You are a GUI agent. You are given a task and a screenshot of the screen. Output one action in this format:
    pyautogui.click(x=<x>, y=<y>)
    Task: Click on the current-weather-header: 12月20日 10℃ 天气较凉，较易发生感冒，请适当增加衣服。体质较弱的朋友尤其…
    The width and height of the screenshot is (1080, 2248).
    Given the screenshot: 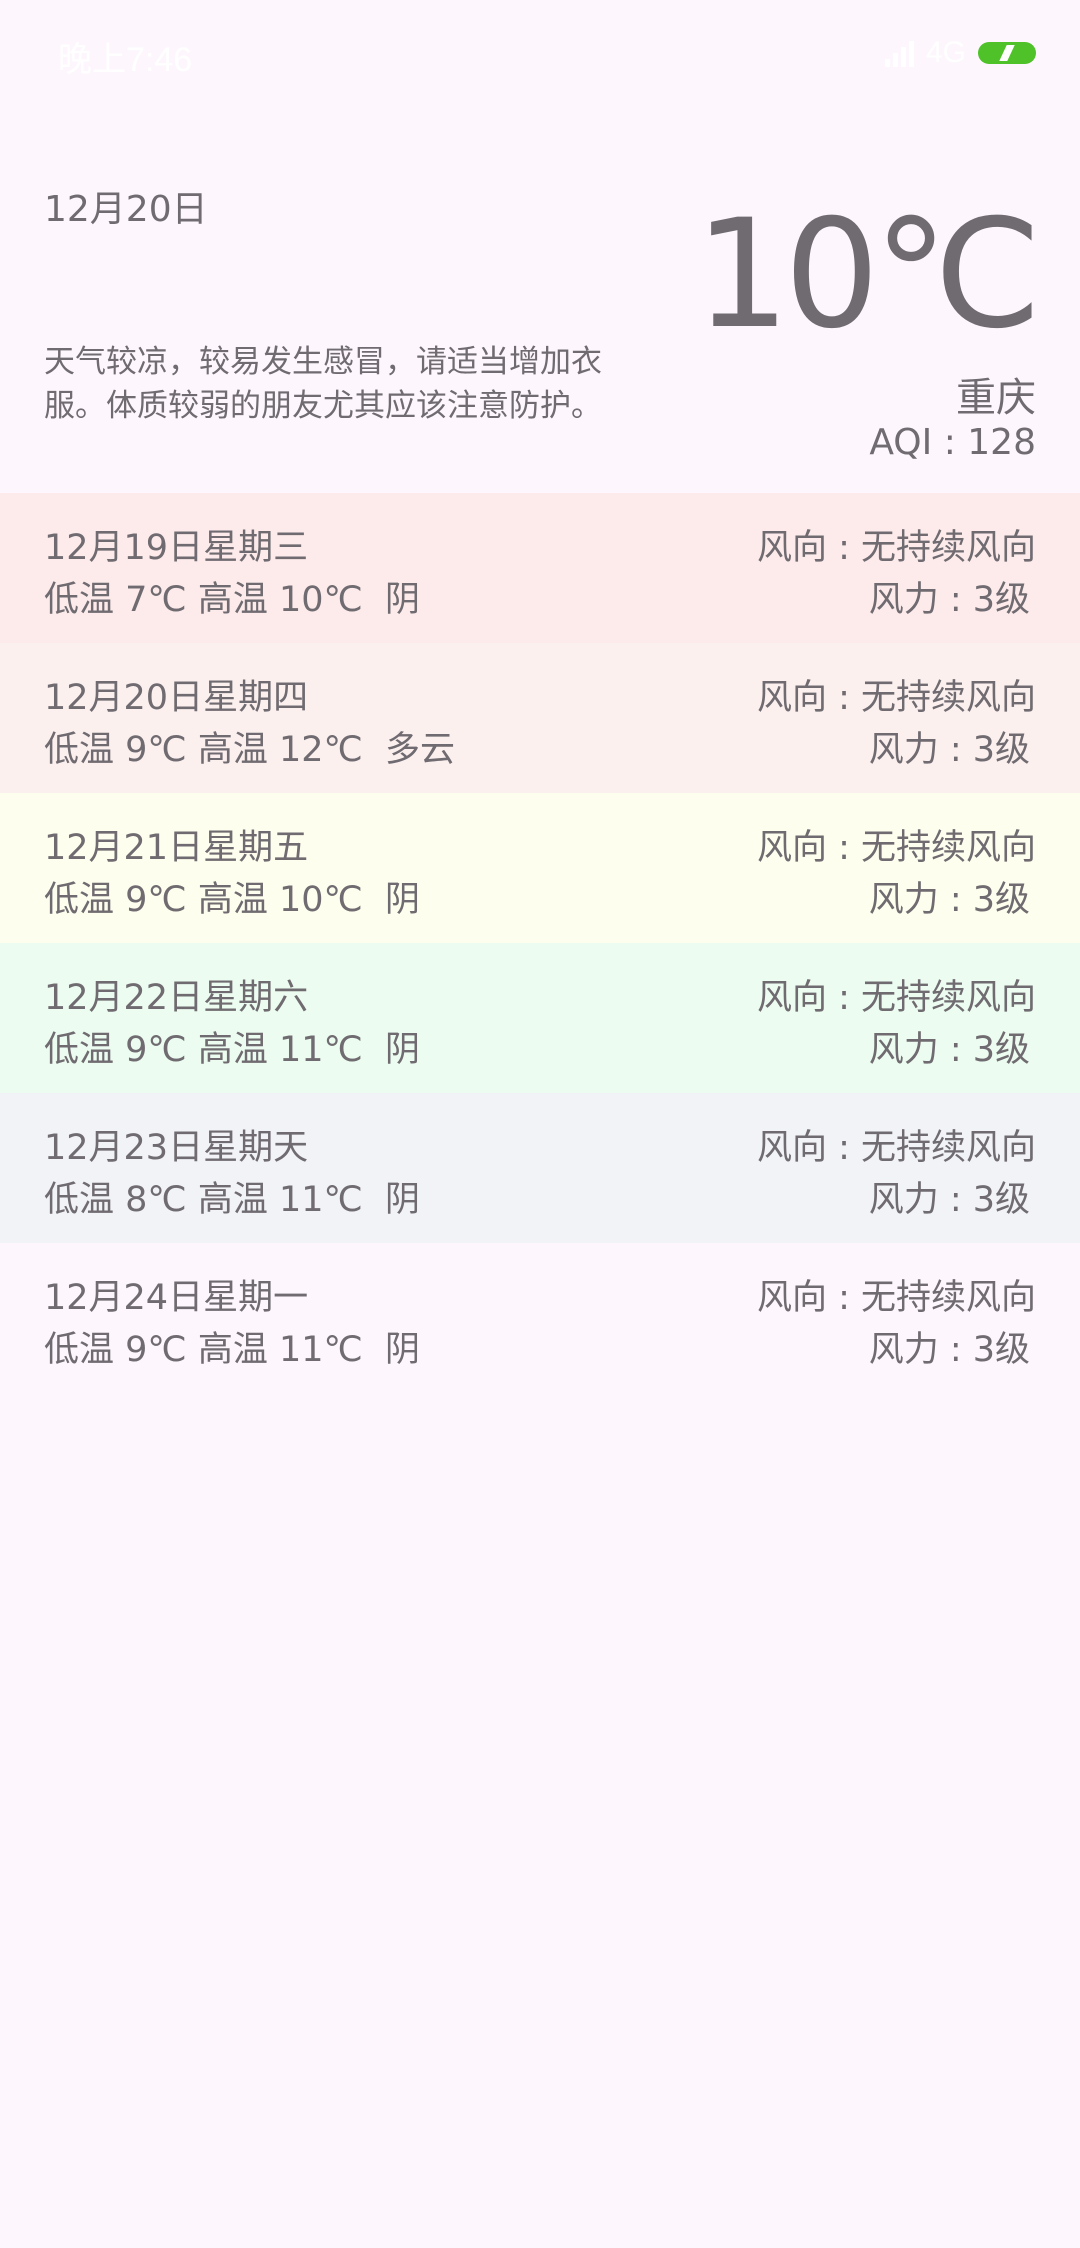 What is the action you would take?
    pyautogui.click(x=540, y=325)
    